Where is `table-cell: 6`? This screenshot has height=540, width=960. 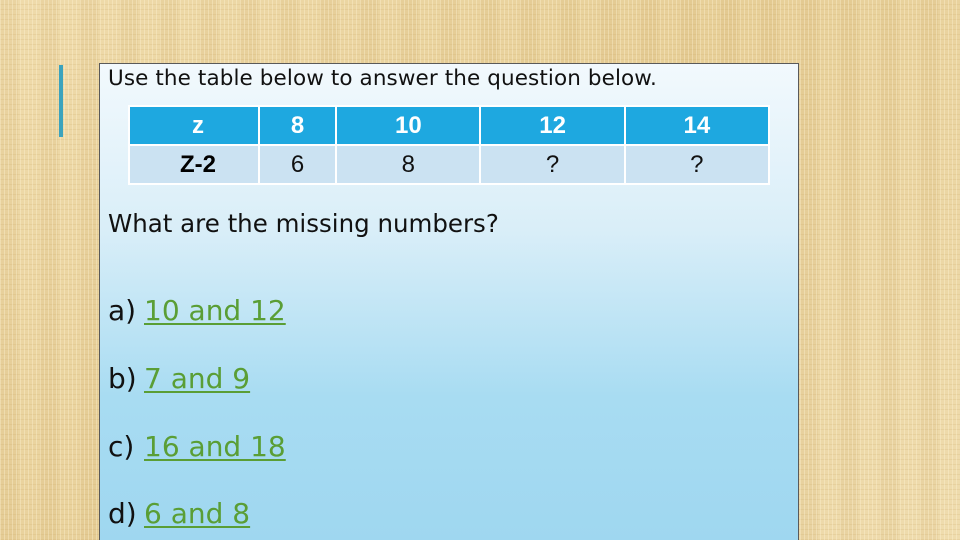 table-cell: 6 is located at coordinates (297, 164).